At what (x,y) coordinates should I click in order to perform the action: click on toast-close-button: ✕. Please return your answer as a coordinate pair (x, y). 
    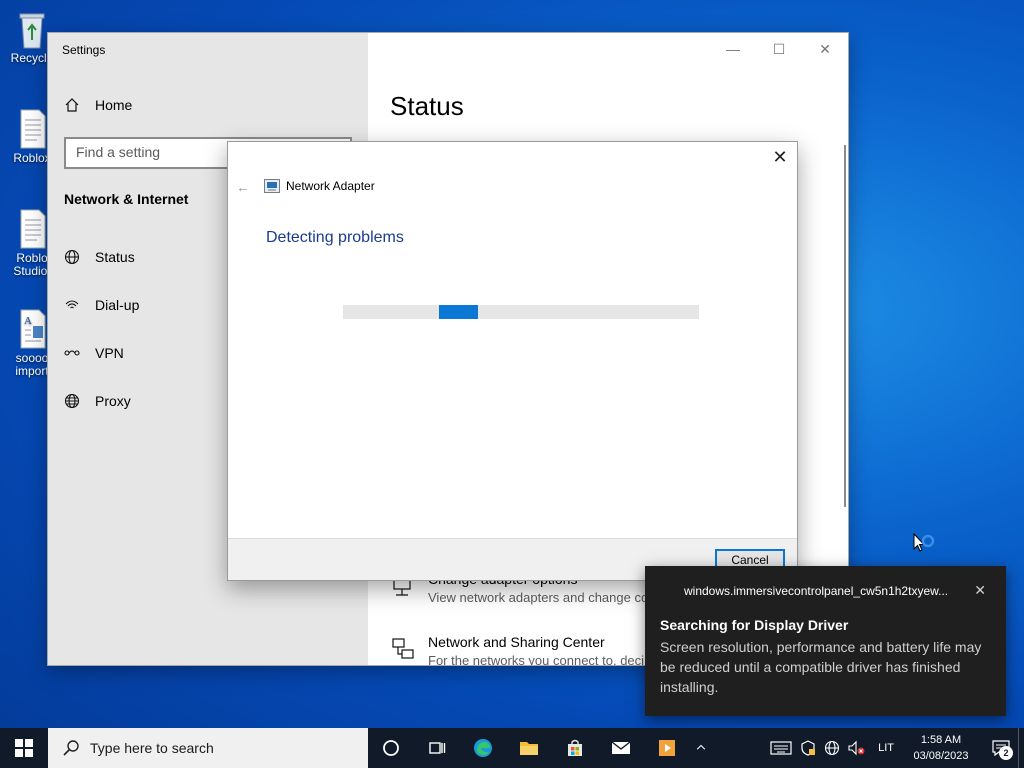
    Looking at the image, I should click on (980, 590).